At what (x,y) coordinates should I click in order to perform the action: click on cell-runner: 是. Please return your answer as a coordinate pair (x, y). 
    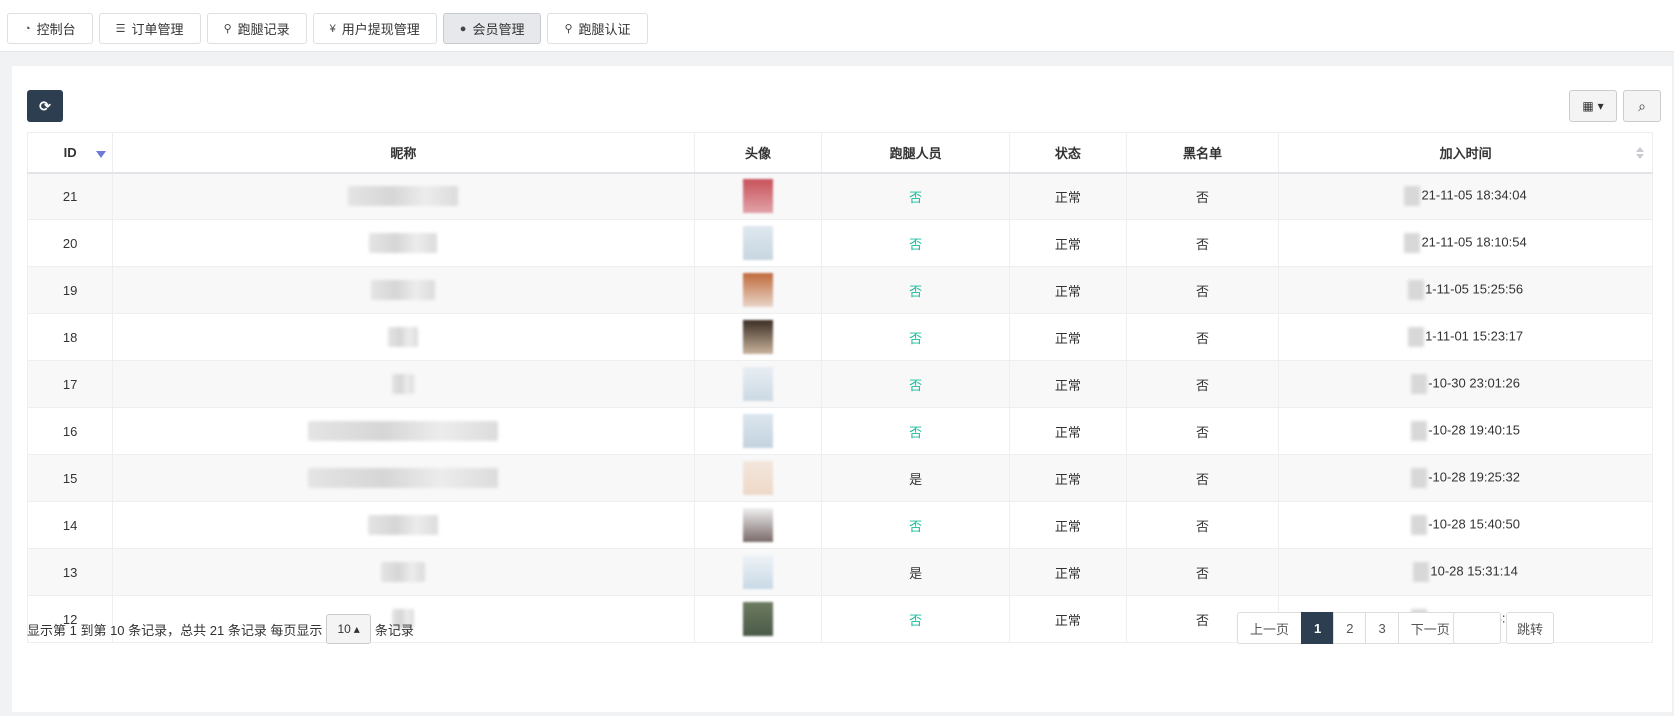
    Looking at the image, I should click on (915, 478).